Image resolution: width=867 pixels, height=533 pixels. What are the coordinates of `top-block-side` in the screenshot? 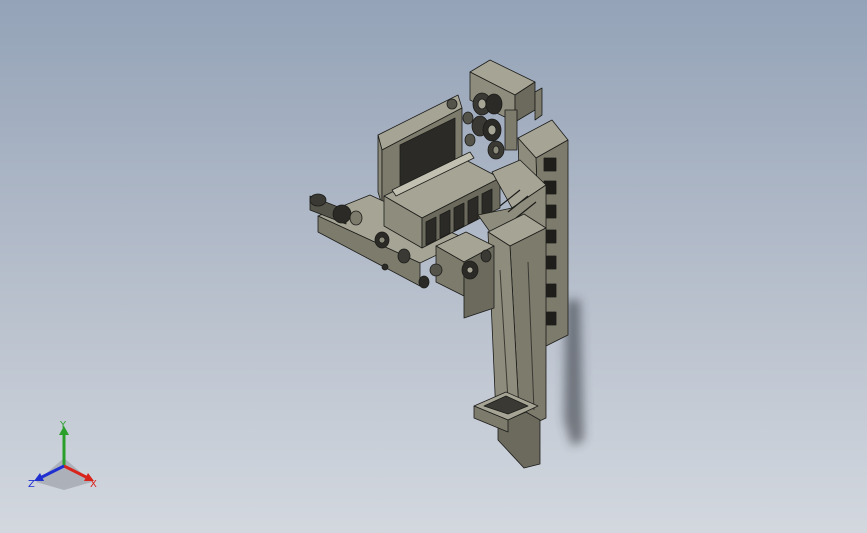 It's located at (538, 104).